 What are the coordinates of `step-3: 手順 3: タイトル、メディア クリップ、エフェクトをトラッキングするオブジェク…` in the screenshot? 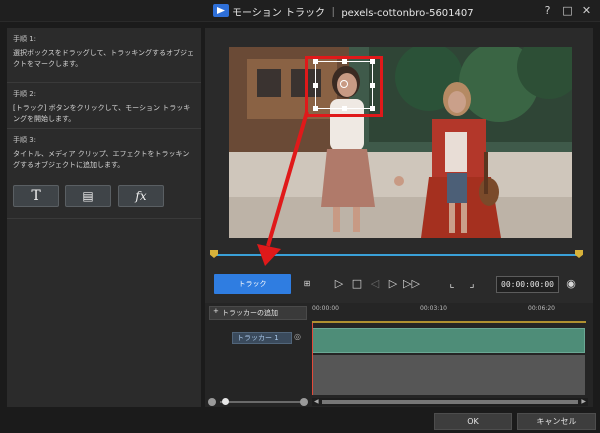 It's located at (104, 153).